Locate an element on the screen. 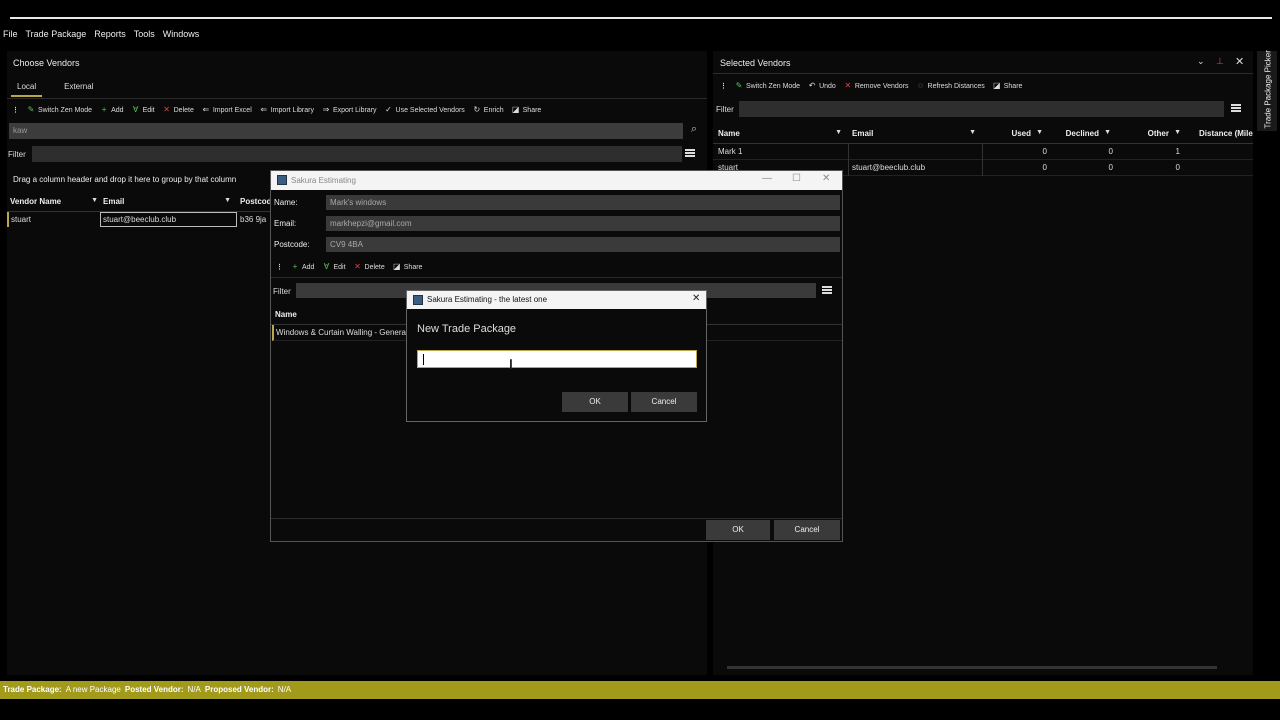 The height and width of the screenshot is (720, 1280). enrich-icon: ↻ is located at coordinates (477, 109).